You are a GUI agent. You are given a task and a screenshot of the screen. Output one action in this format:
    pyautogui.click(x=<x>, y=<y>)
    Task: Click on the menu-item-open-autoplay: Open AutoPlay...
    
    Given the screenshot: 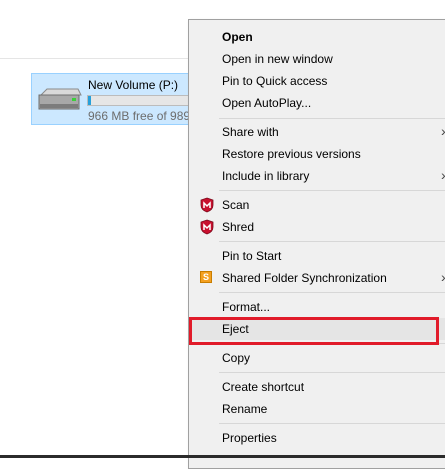 What is the action you would take?
    pyautogui.click(x=318, y=103)
    